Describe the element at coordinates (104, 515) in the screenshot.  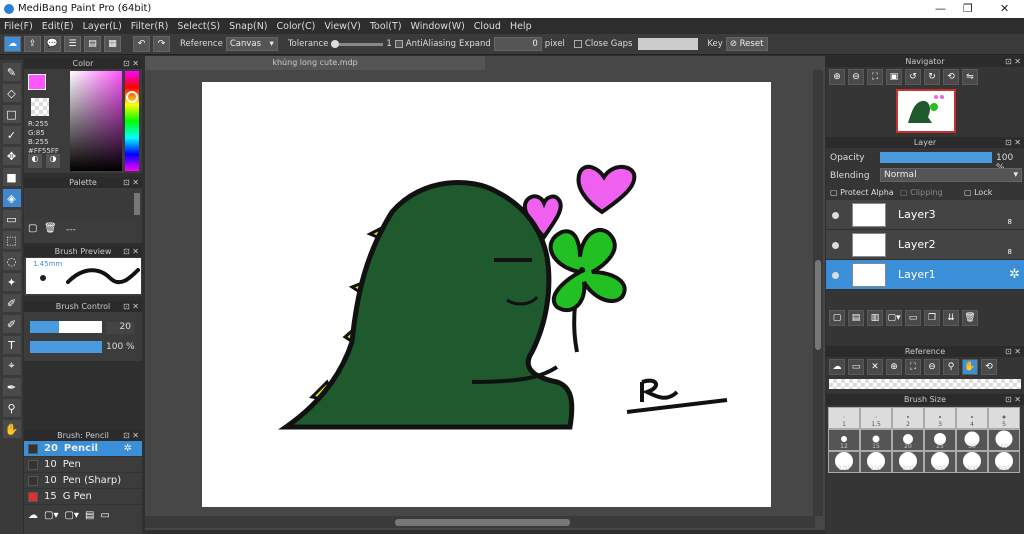
I see `folder-icon: ▭` at that location.